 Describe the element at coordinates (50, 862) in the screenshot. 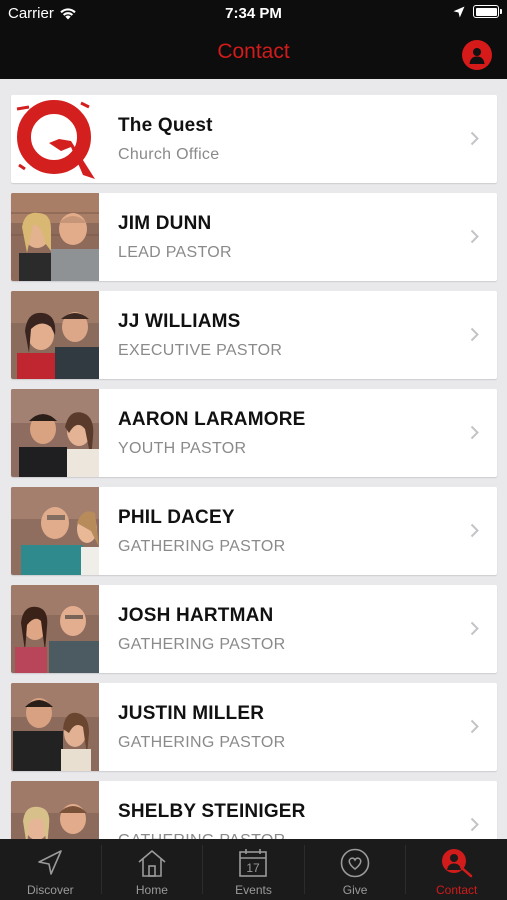

I see `navigation-arrow-icon` at that location.